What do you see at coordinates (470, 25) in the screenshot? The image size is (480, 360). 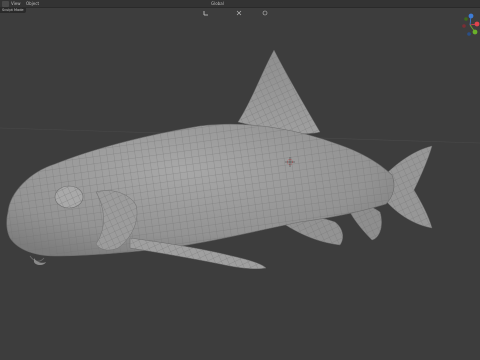 I see `navigation-gizmo-icon` at bounding box center [470, 25].